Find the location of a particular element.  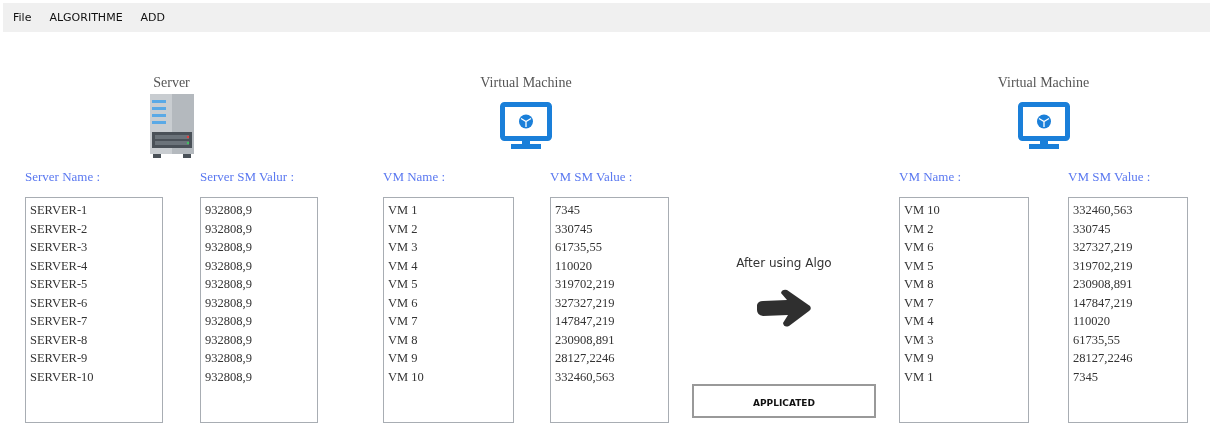

section-title: Server is located at coordinates (171, 83).